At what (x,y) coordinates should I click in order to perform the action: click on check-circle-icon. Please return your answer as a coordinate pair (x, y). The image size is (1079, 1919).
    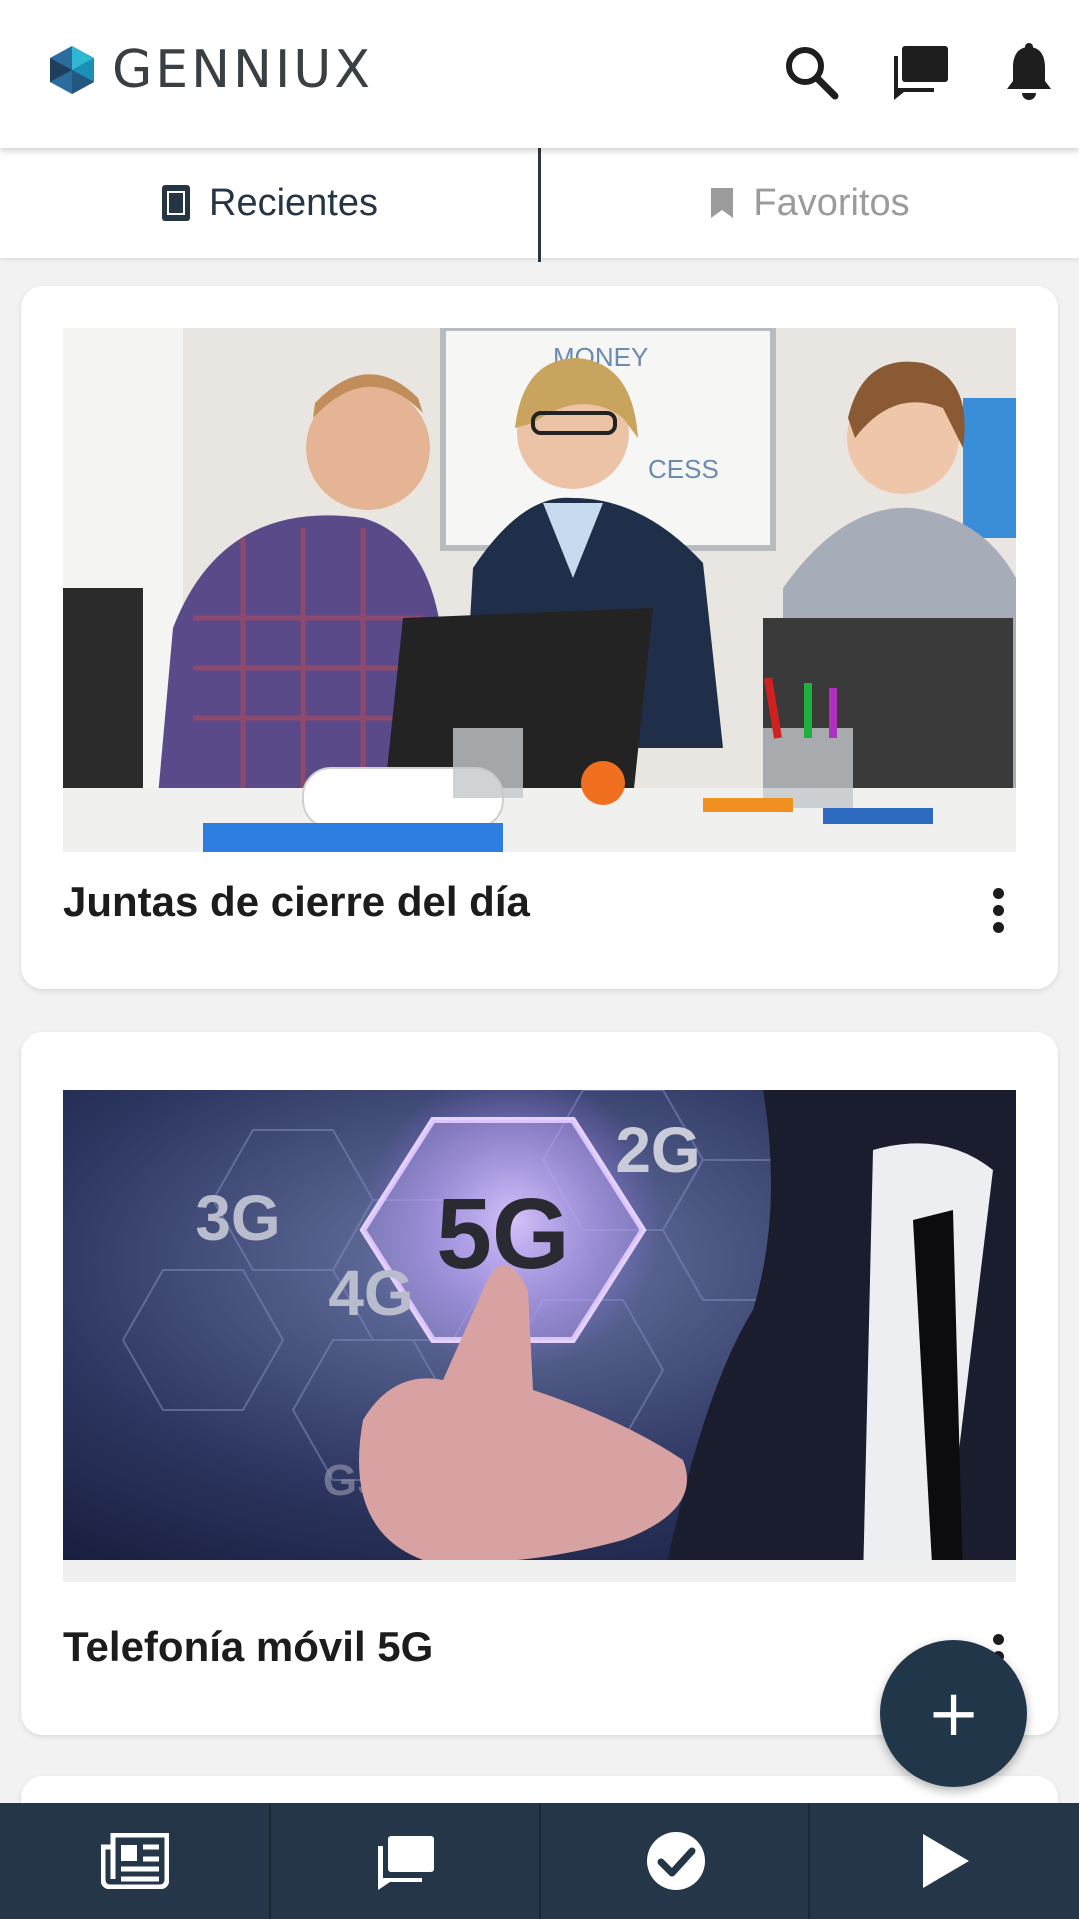
    Looking at the image, I should click on (675, 1861).